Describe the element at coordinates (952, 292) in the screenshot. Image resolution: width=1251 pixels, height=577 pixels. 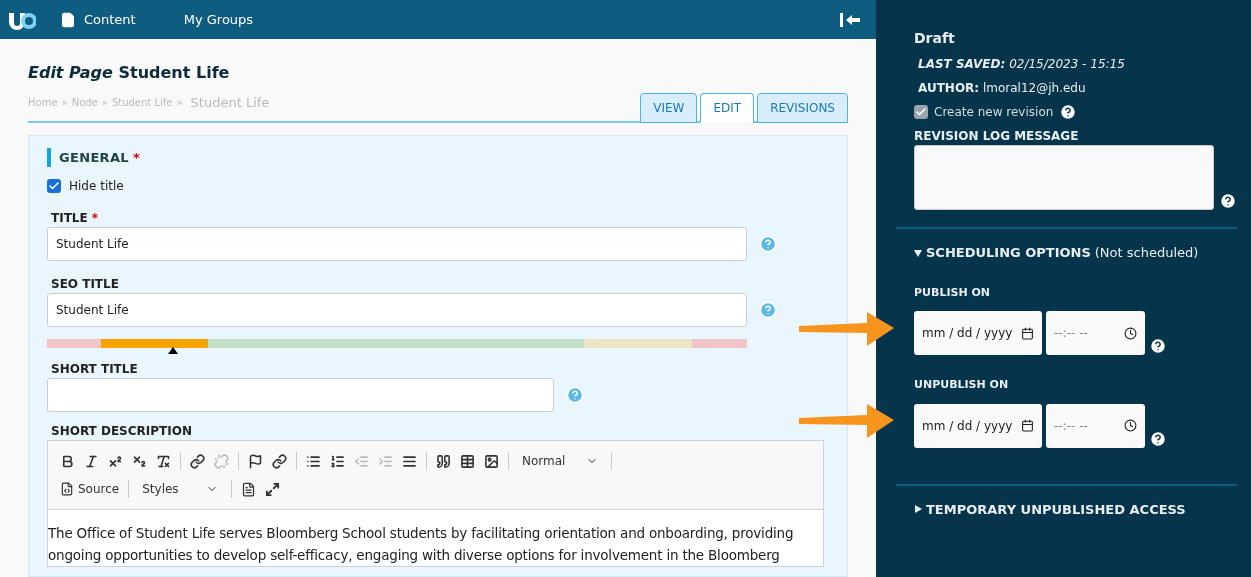
I see `field-label: PUBLISH ON` at that location.